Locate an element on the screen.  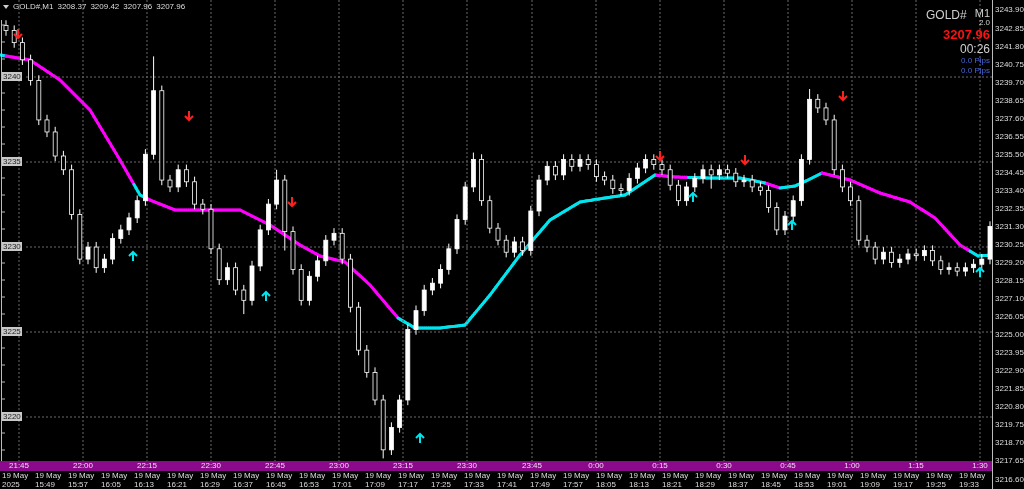
time-label: 1:15 is located at coordinates (916, 466).